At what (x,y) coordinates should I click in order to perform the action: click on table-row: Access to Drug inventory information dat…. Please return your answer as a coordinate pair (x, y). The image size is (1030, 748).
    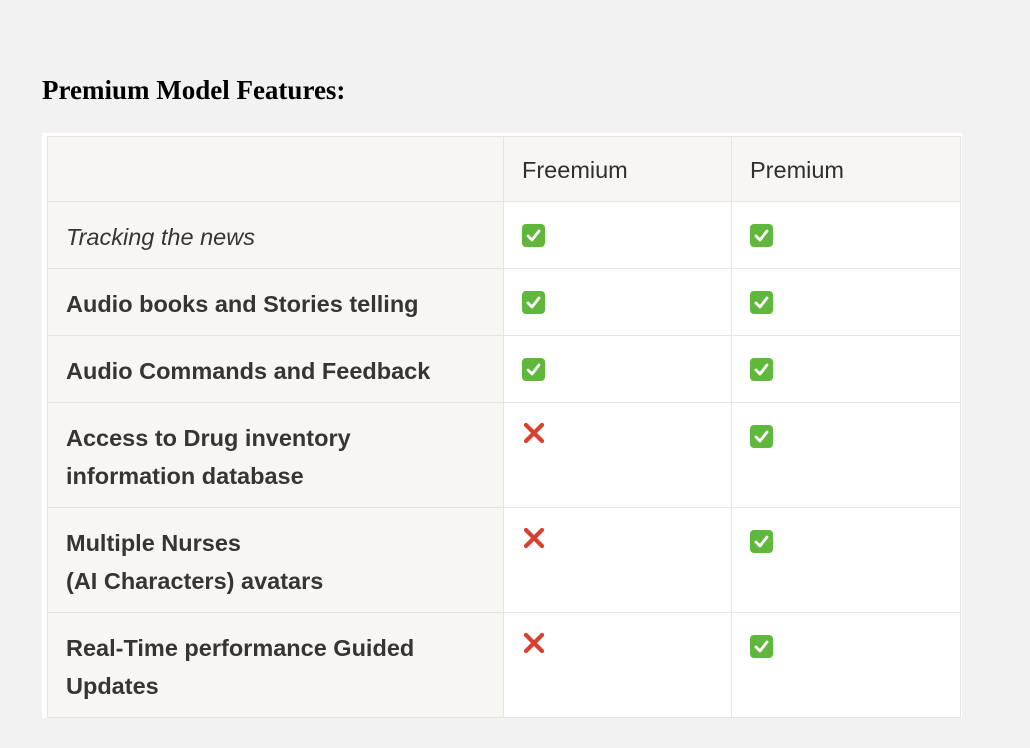
    Looking at the image, I should click on (504, 455).